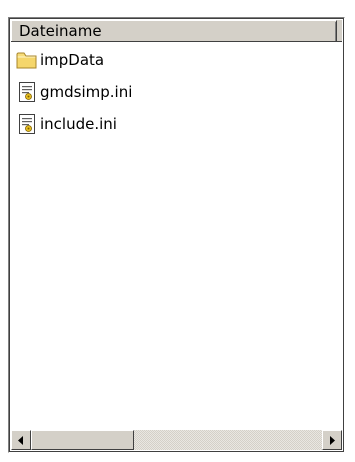 This screenshot has width=355, height=462. I want to click on list-item-gmdsimp-ini: gmdsimp.ini, so click(176, 92).